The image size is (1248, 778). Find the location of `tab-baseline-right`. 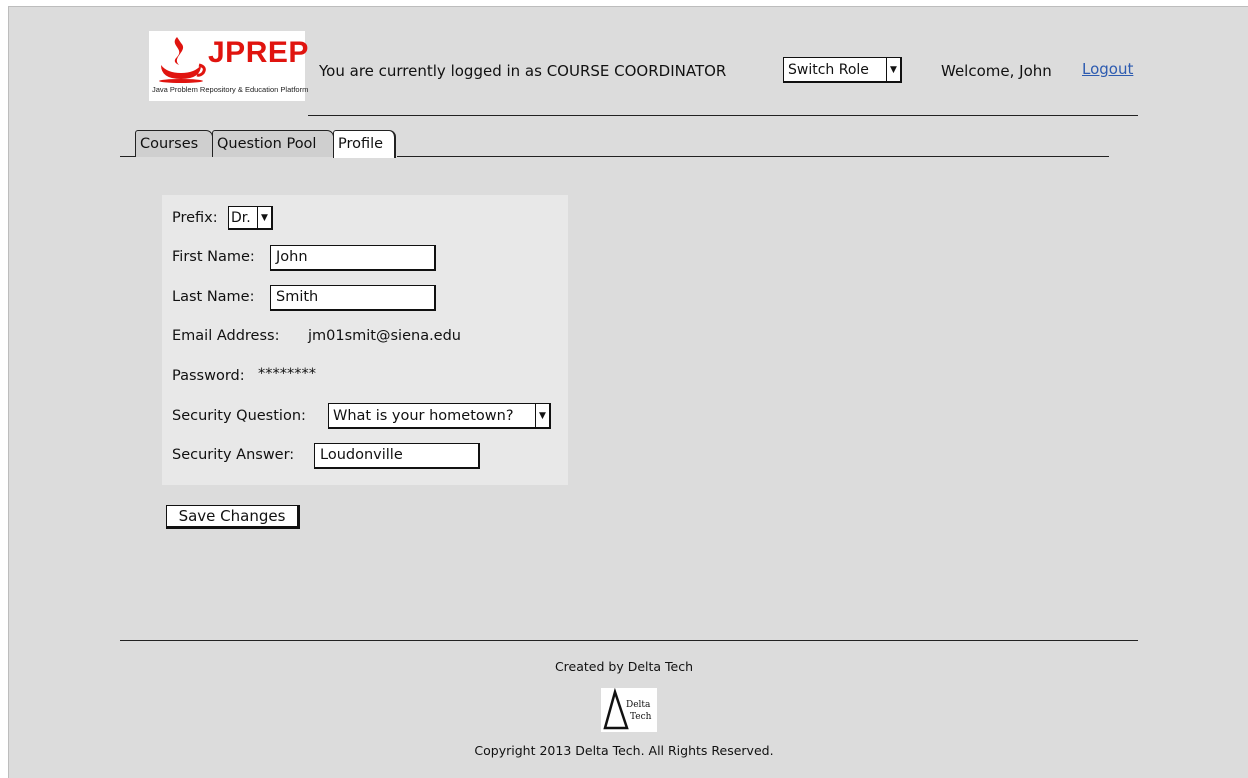

tab-baseline-right is located at coordinates (753, 156).